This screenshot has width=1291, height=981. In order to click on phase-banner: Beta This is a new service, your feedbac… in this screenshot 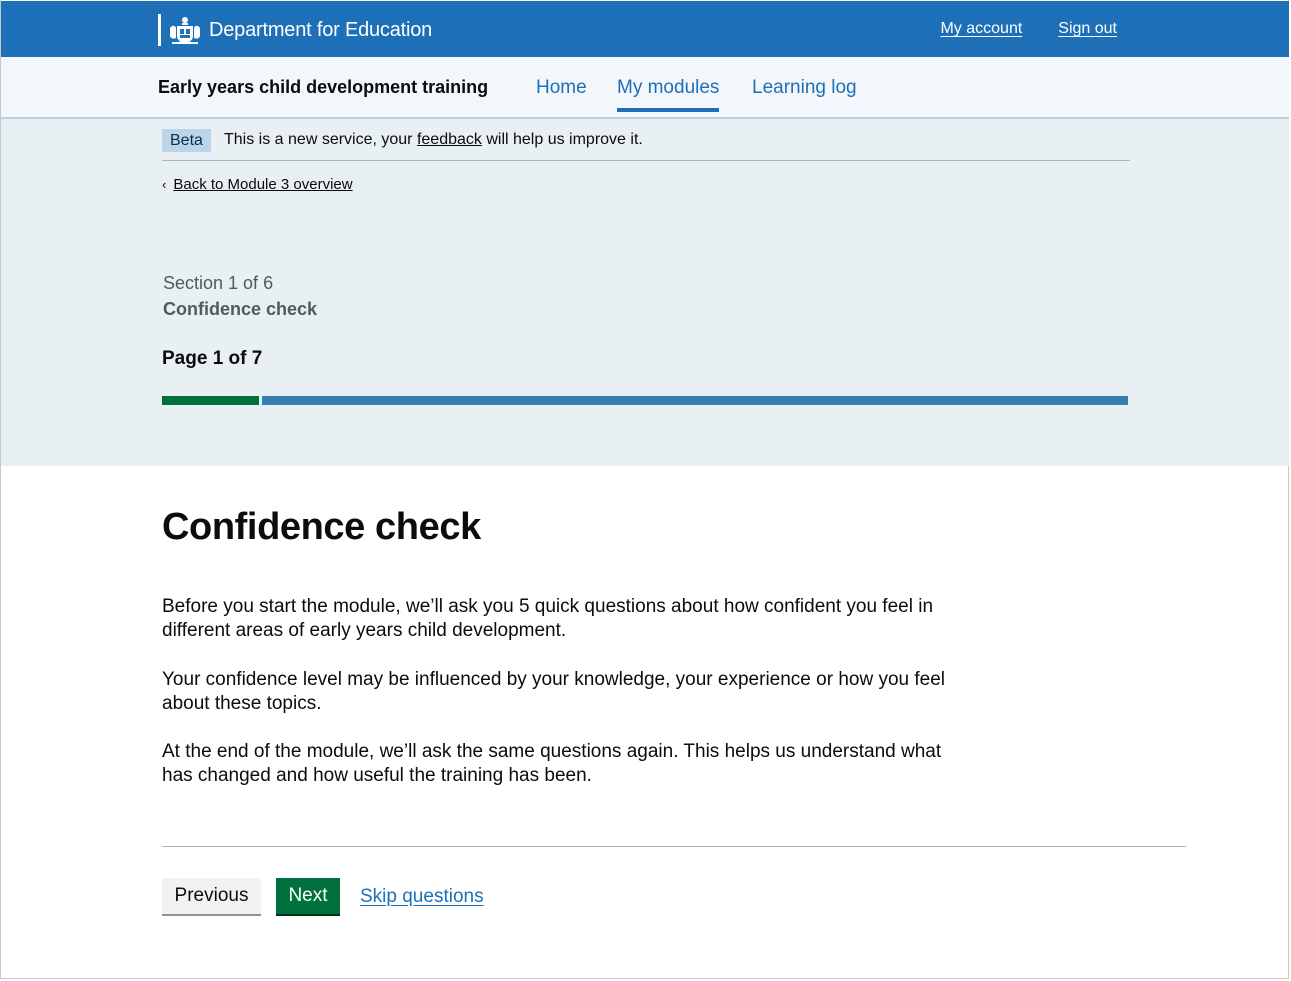, I will do `click(646, 145)`.